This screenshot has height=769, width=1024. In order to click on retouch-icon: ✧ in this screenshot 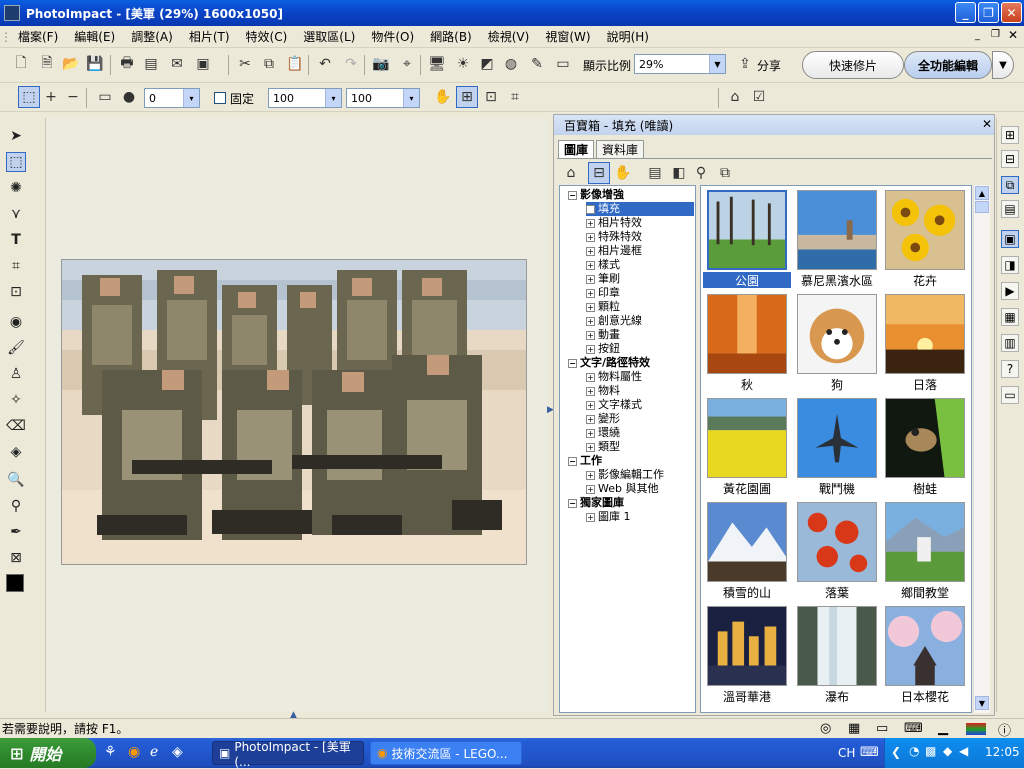, I will do `click(16, 400)`.